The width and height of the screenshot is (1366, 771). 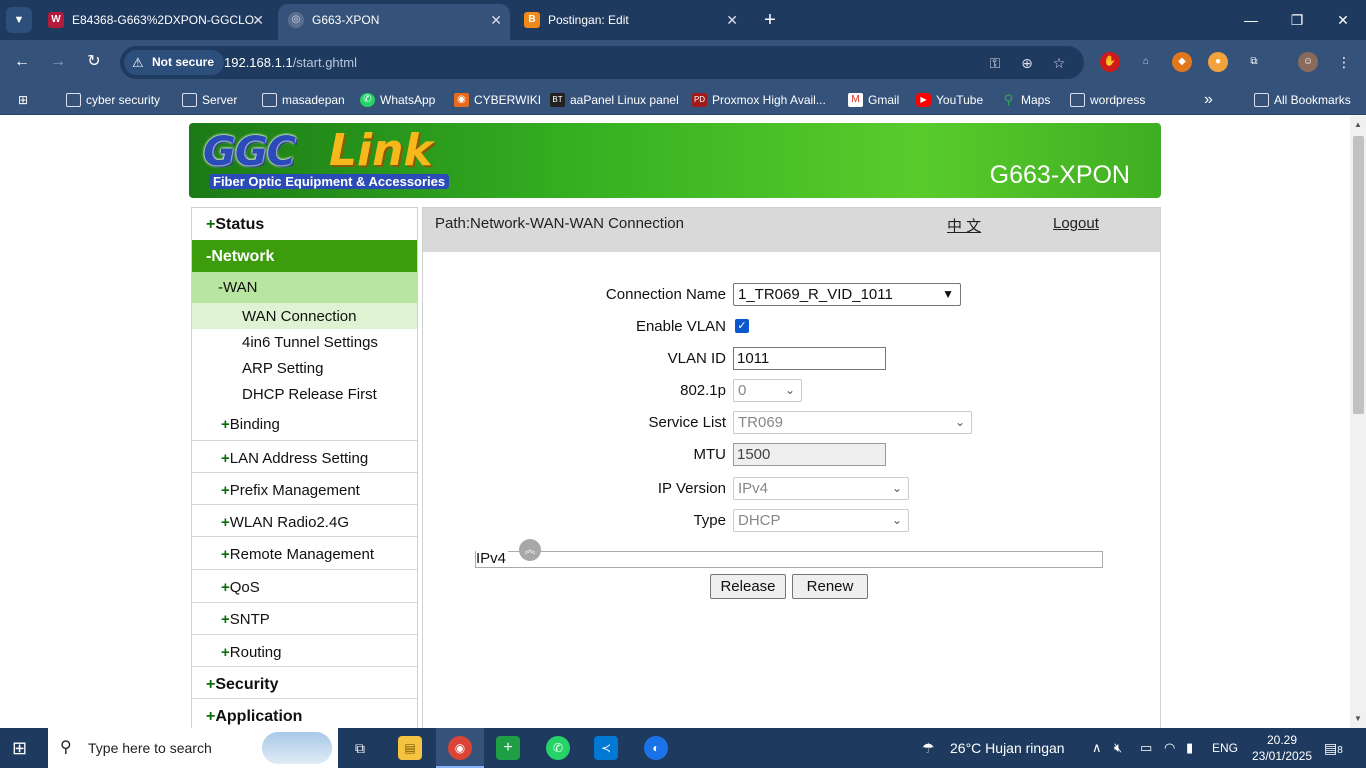 I want to click on menu-routing: +Routing, so click(x=304, y=651).